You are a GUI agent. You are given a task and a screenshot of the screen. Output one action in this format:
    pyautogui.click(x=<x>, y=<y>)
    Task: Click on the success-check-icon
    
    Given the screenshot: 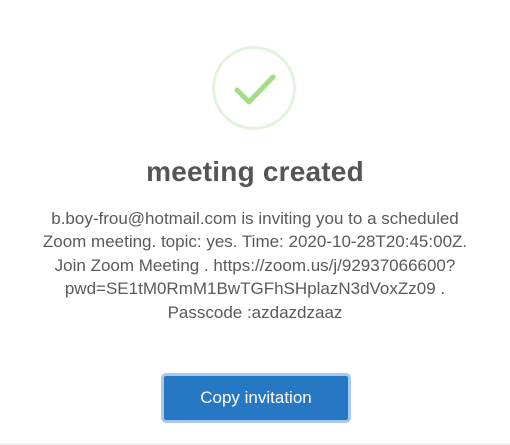 What is the action you would take?
    pyautogui.click(x=254, y=88)
    